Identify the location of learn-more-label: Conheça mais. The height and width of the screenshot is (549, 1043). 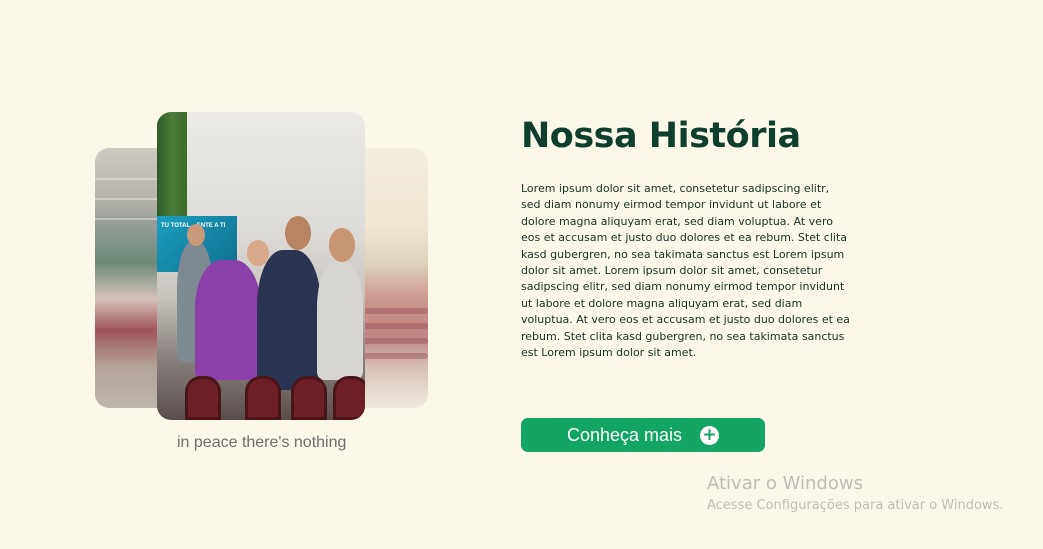
(624, 434).